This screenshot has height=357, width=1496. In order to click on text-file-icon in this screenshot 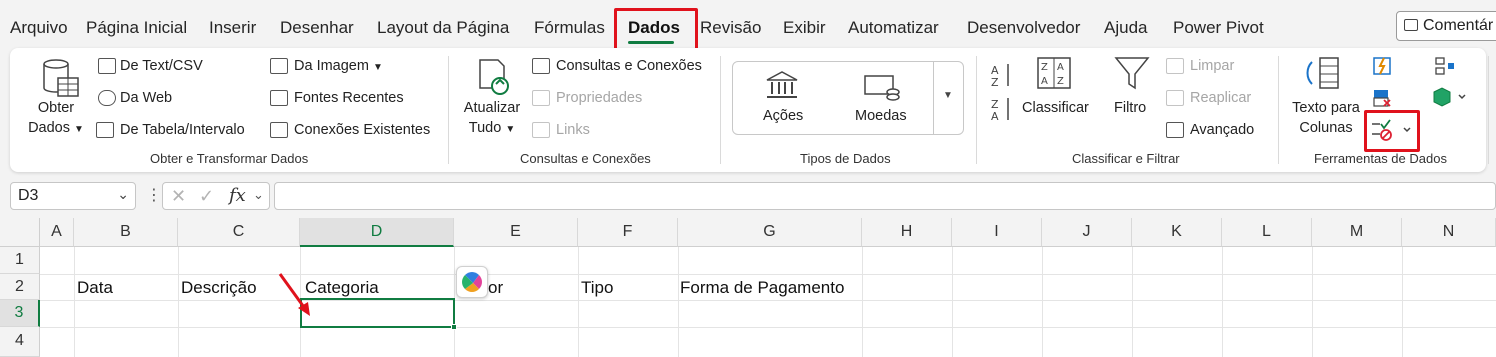, I will do `click(107, 66)`.